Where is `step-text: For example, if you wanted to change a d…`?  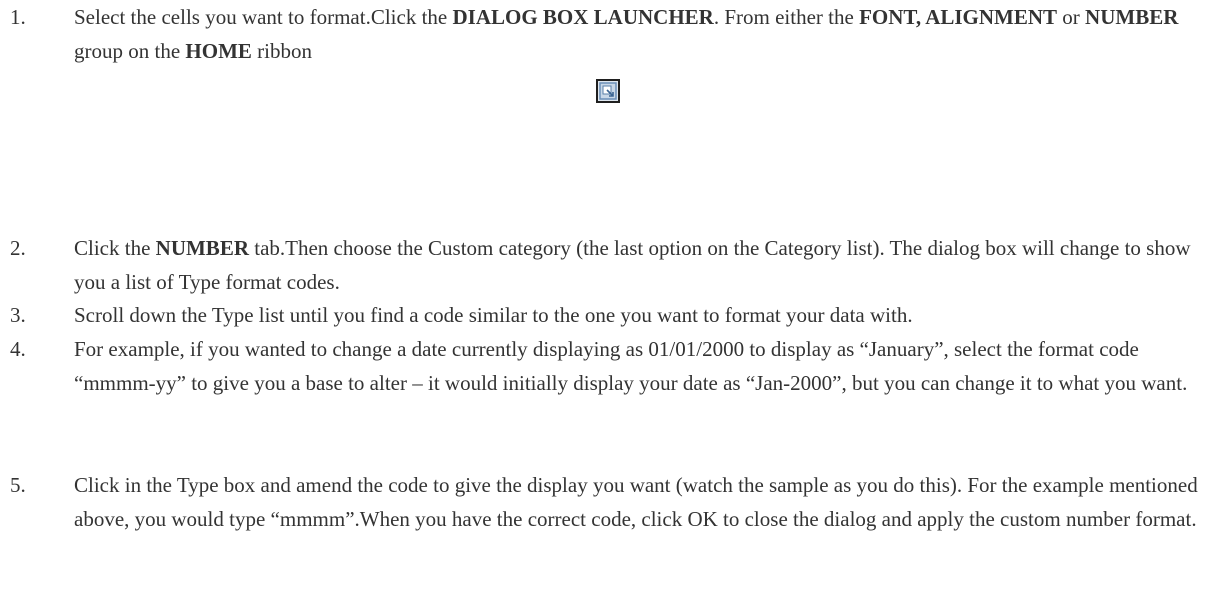
step-text: For example, if you wanted to change a d… is located at coordinates (631, 366).